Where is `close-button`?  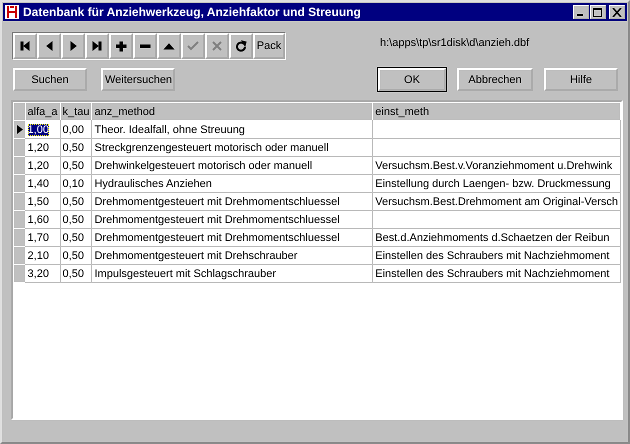
close-button is located at coordinates (617, 12).